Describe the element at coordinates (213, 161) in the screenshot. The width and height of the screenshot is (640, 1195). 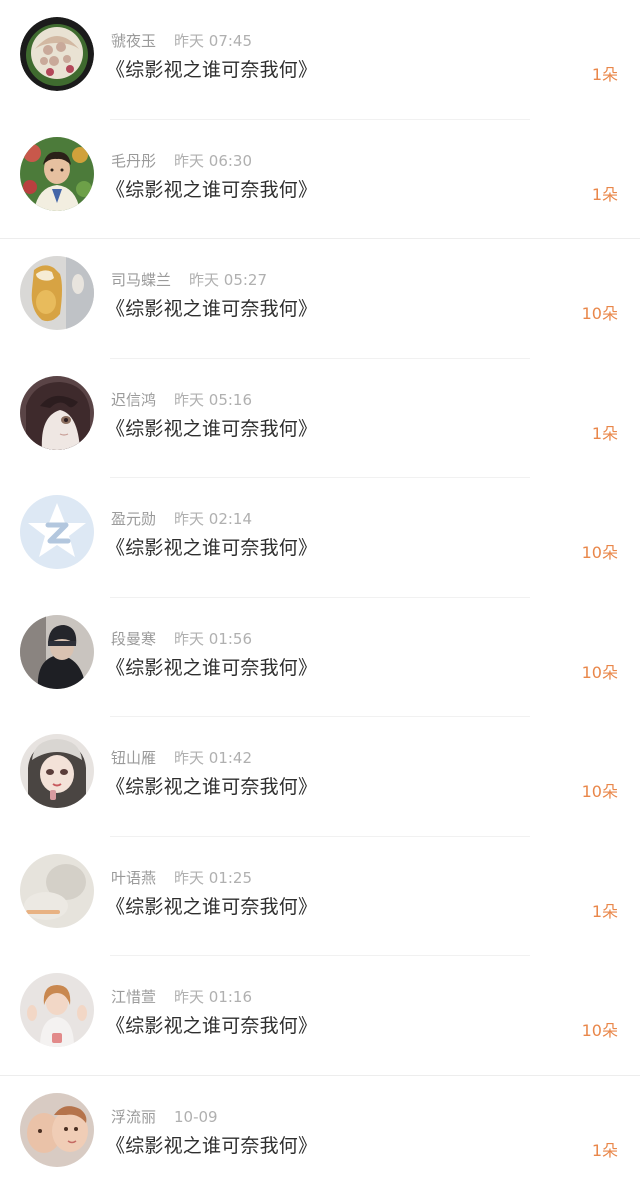
I see `timestamp: 昨天 06:30` at that location.